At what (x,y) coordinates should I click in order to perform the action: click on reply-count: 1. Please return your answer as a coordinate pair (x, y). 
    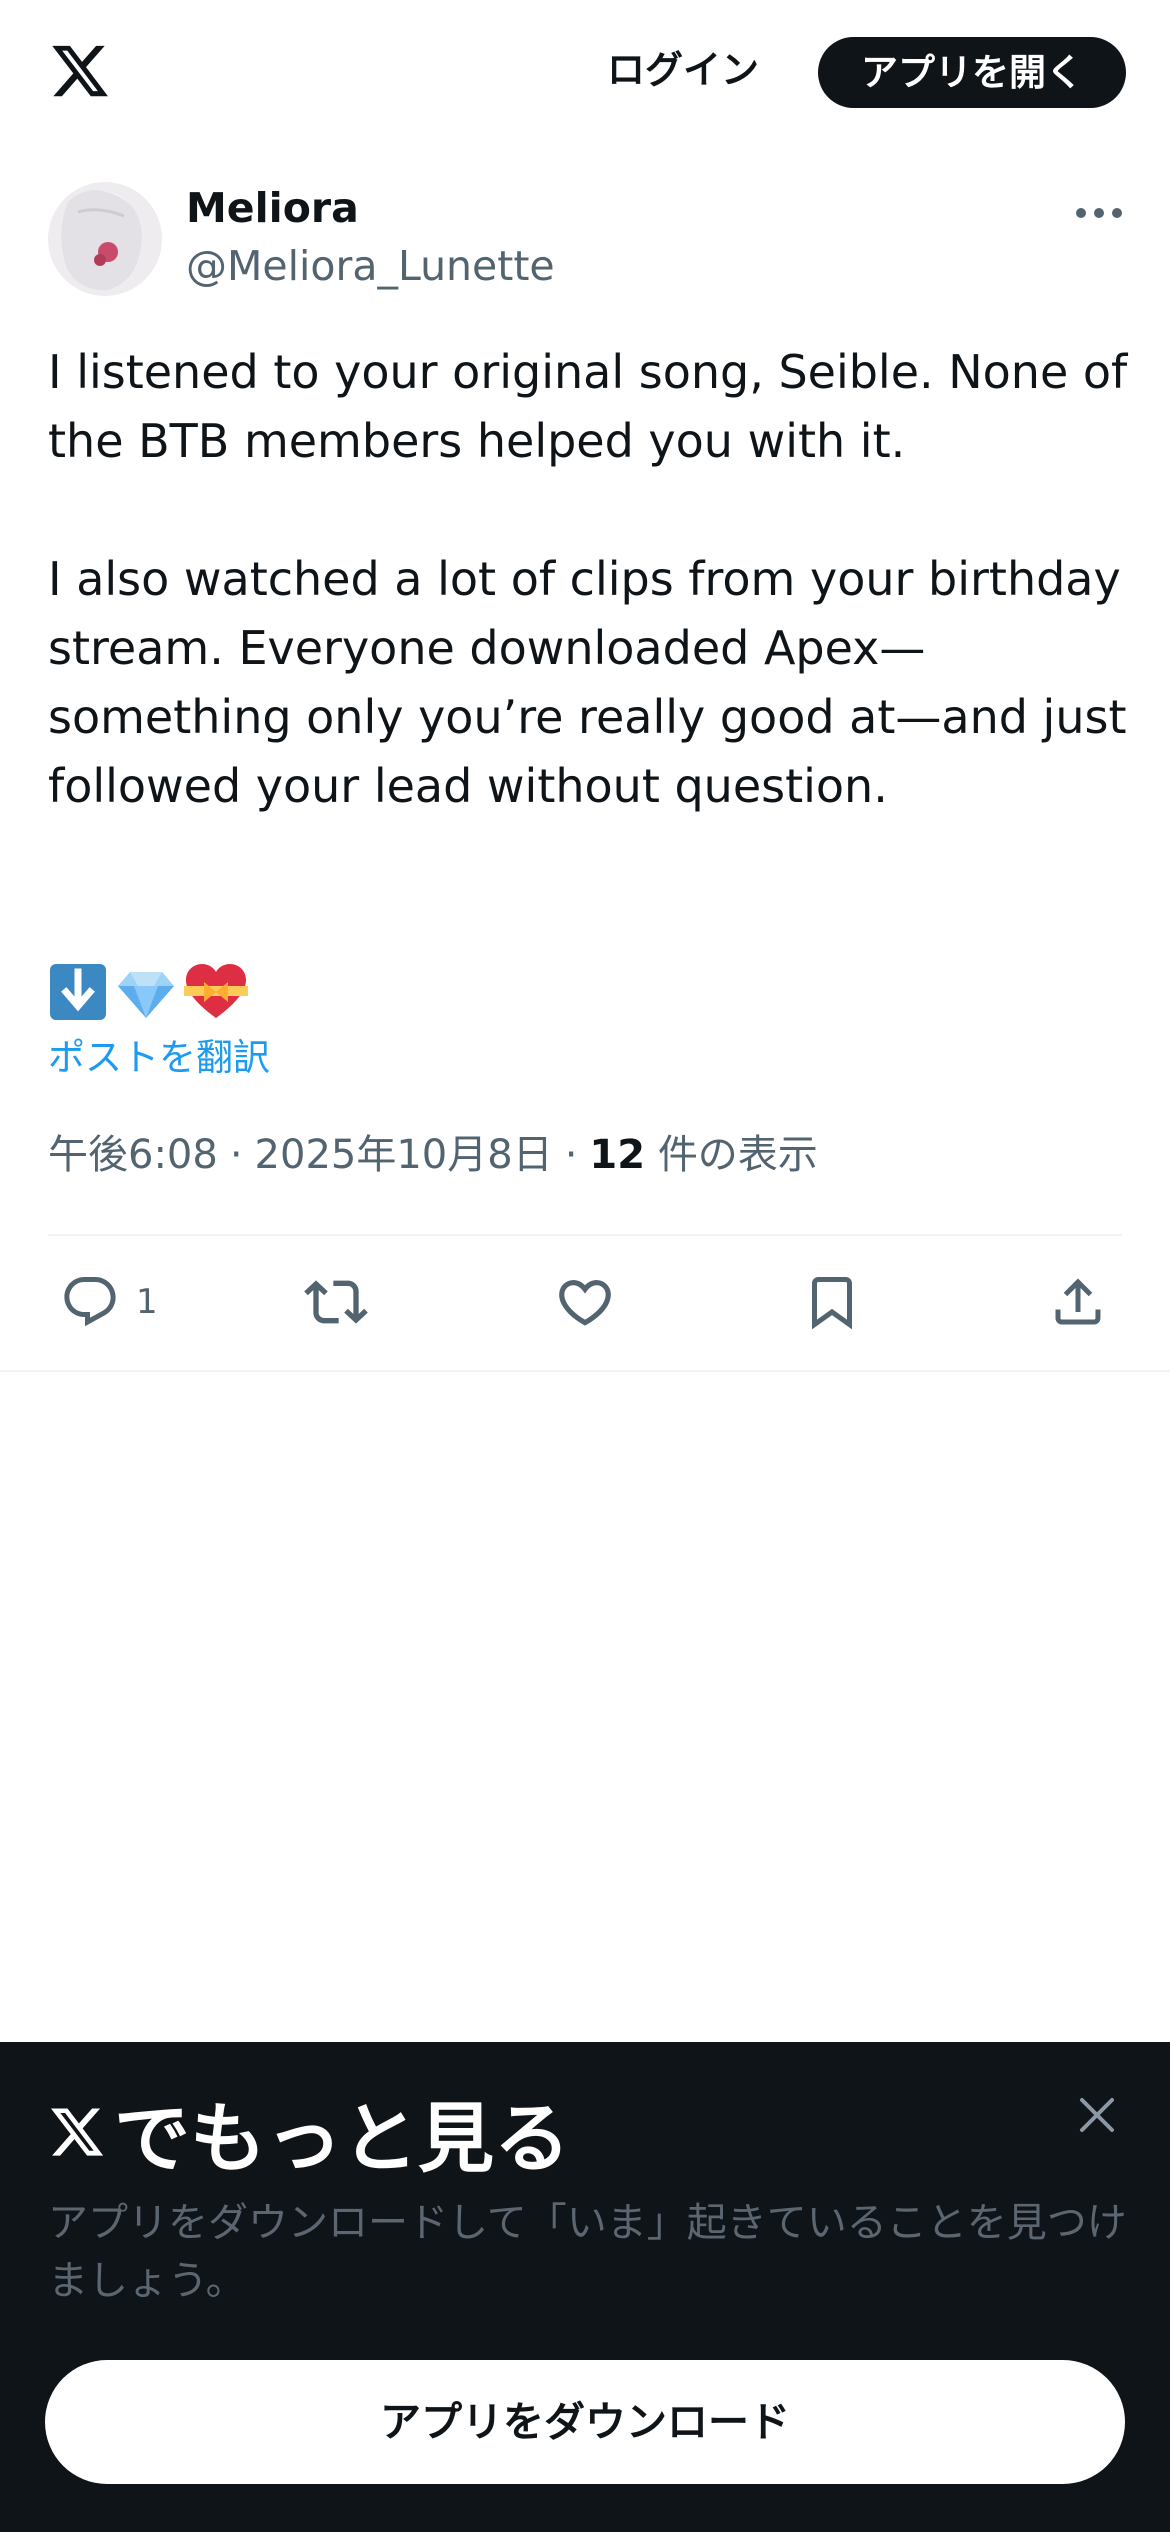
    Looking at the image, I should click on (147, 1302).